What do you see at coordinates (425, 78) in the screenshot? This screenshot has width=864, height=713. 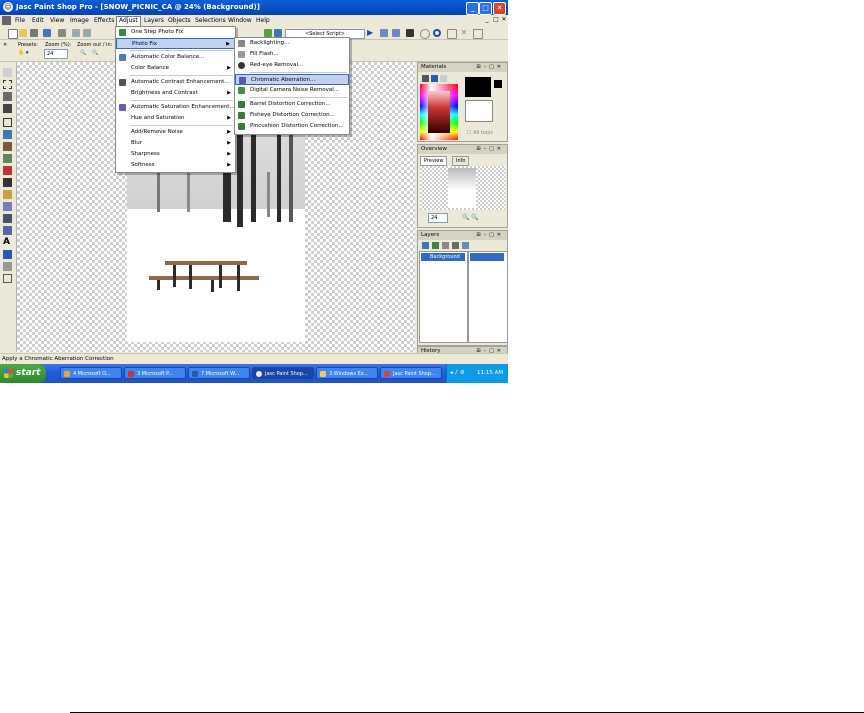 I see `frame-tab-icon` at bounding box center [425, 78].